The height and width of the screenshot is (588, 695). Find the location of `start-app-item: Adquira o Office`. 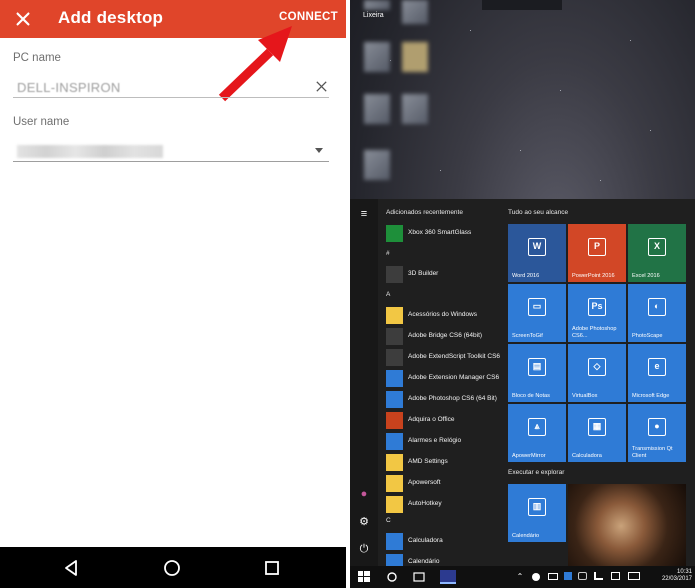

start-app-item: Adquira o Office is located at coordinates (445, 420).